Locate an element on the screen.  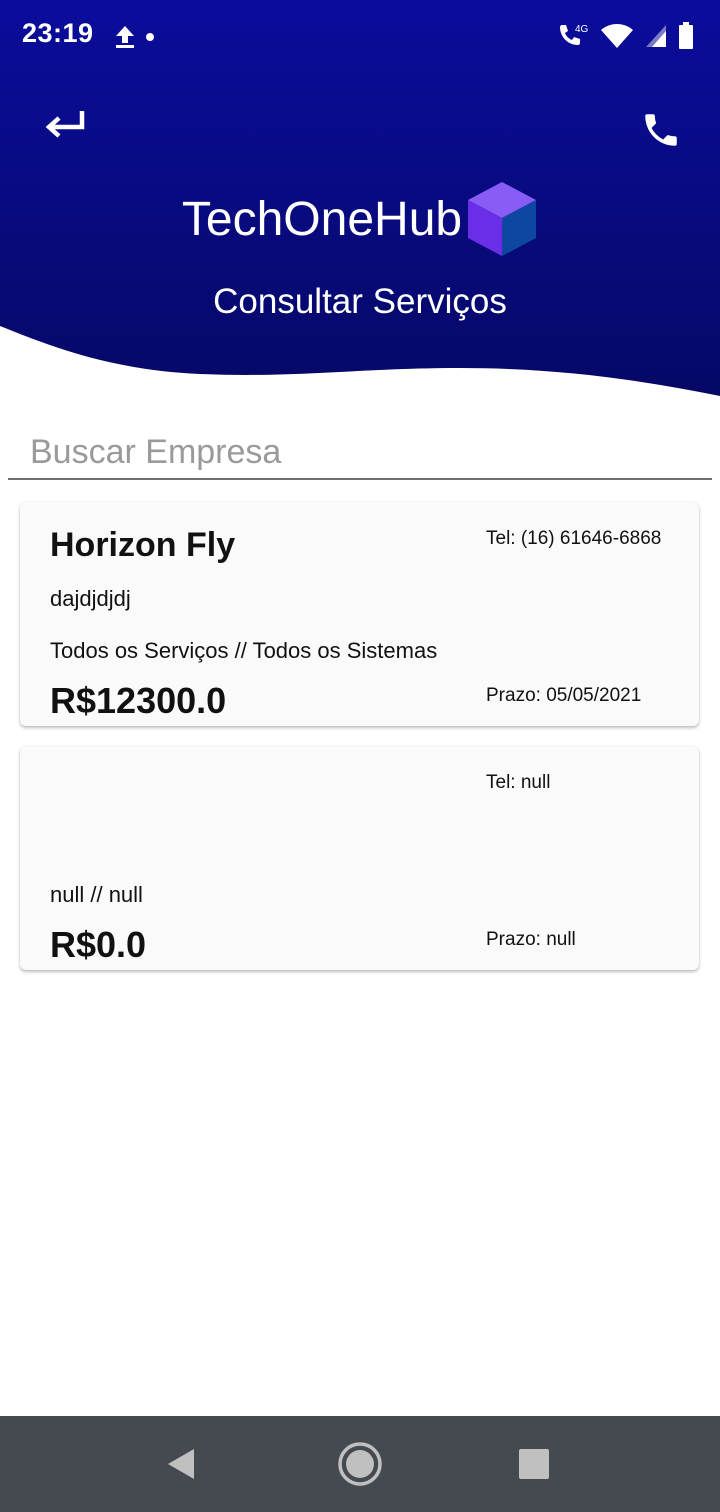
service-price: R$12300.0 is located at coordinates (138, 700).